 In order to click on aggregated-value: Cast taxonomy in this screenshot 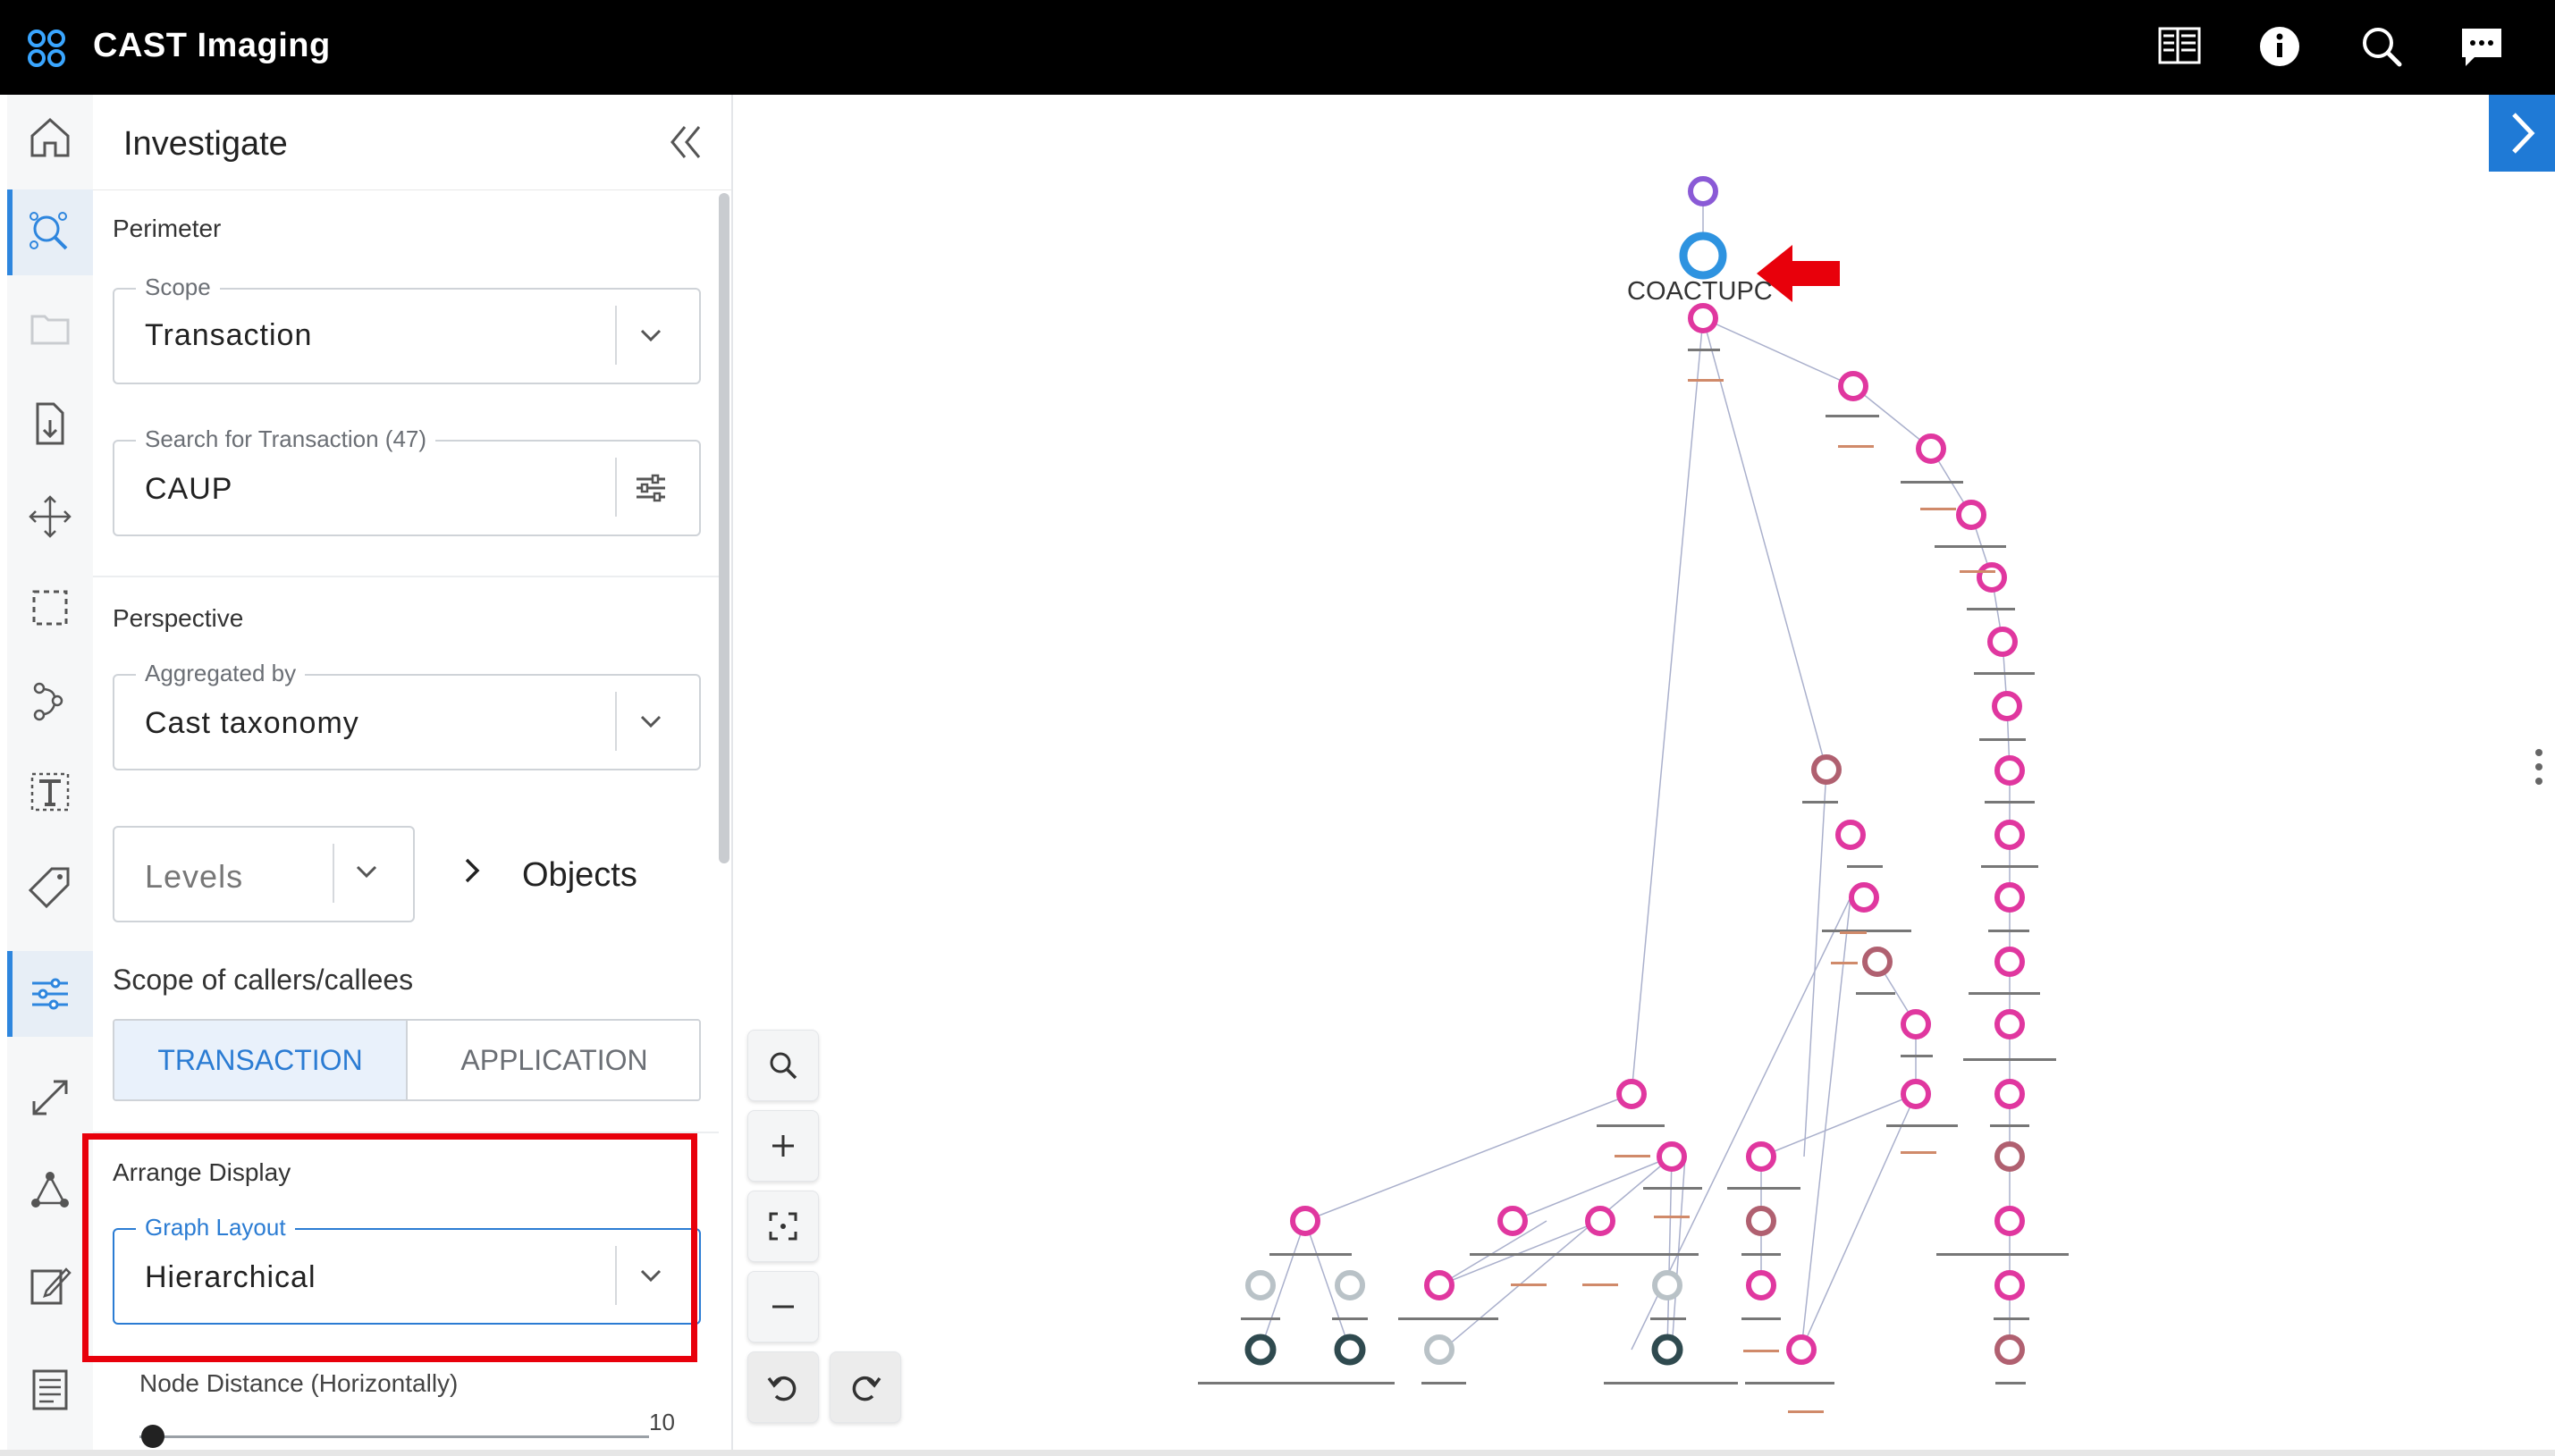, I will do `click(252, 723)`.